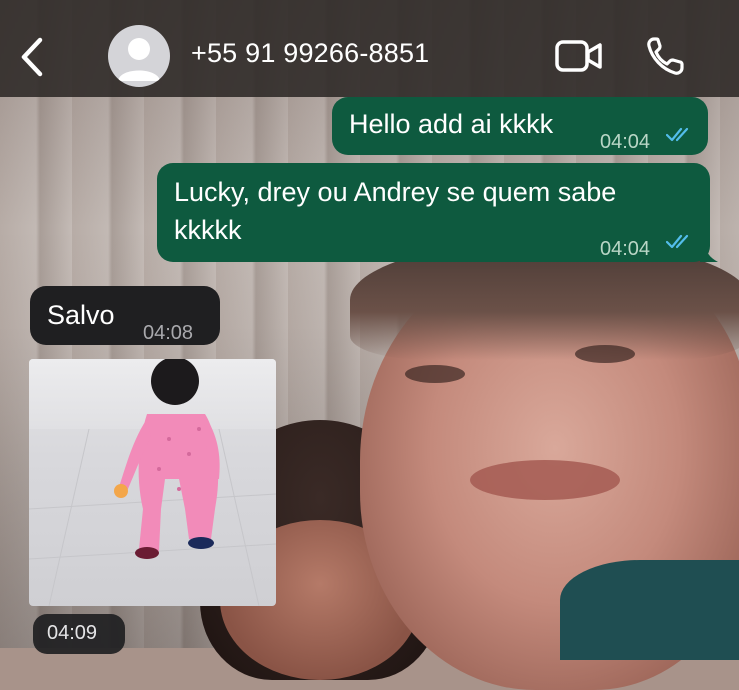 This screenshot has height=690, width=739. I want to click on voice-call-button, so click(665, 56).